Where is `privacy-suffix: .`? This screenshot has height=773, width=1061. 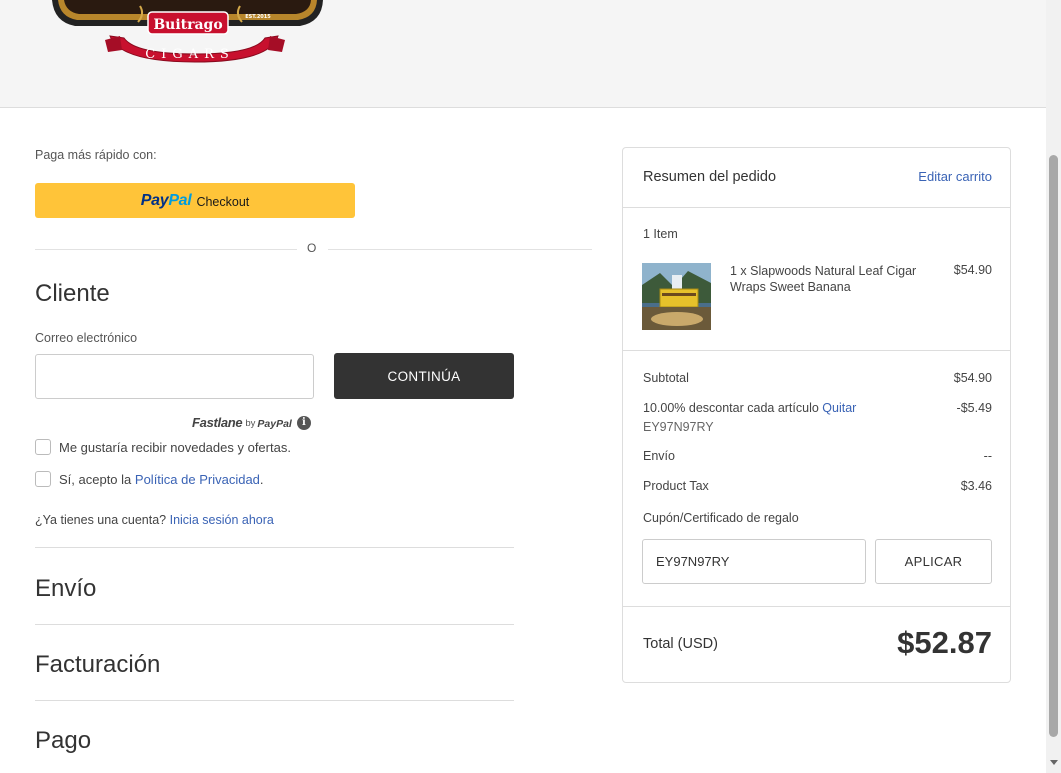 privacy-suffix: . is located at coordinates (261, 479).